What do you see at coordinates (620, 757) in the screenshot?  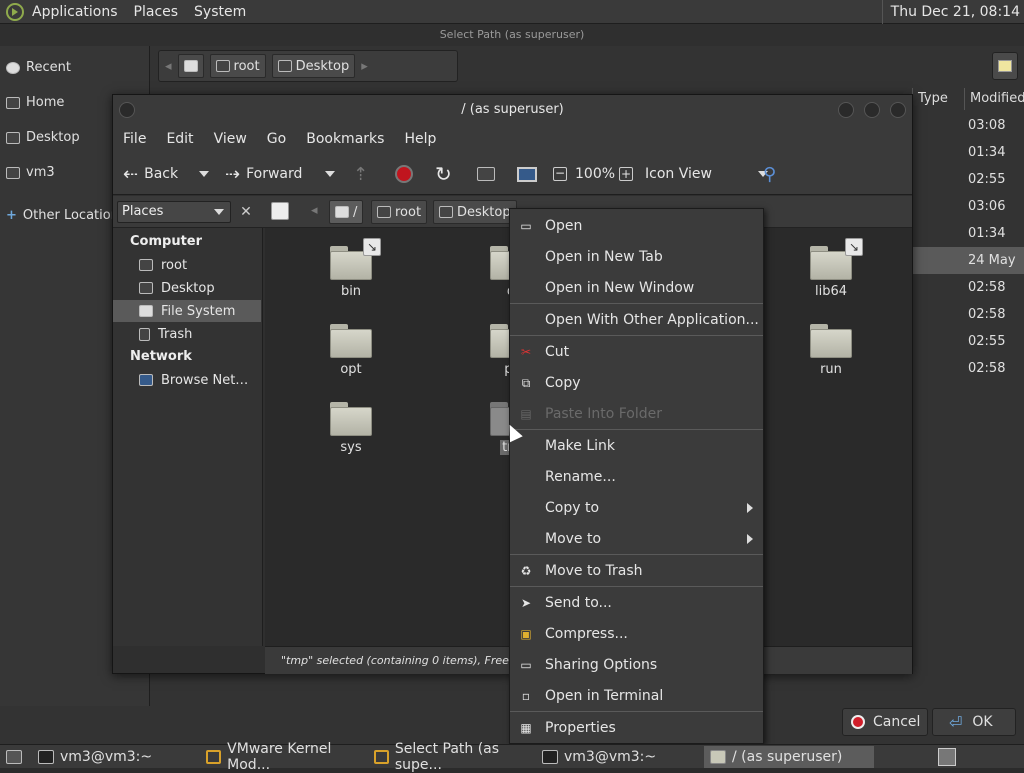 I see `task-terminal-2: vm3@vm3:~` at bounding box center [620, 757].